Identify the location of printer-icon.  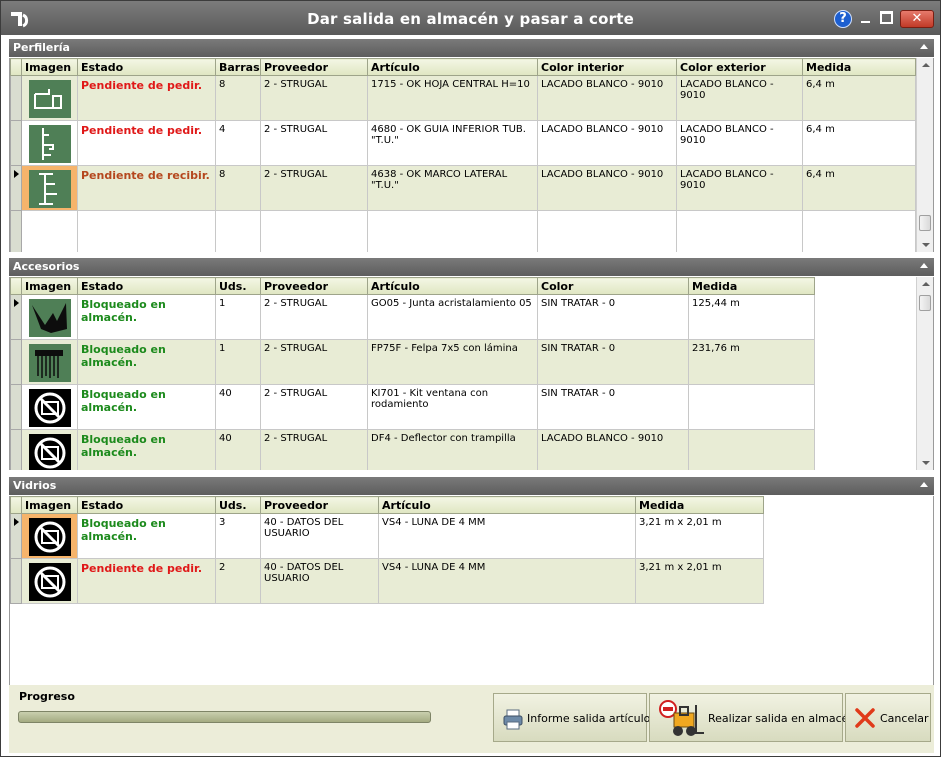
(513, 719).